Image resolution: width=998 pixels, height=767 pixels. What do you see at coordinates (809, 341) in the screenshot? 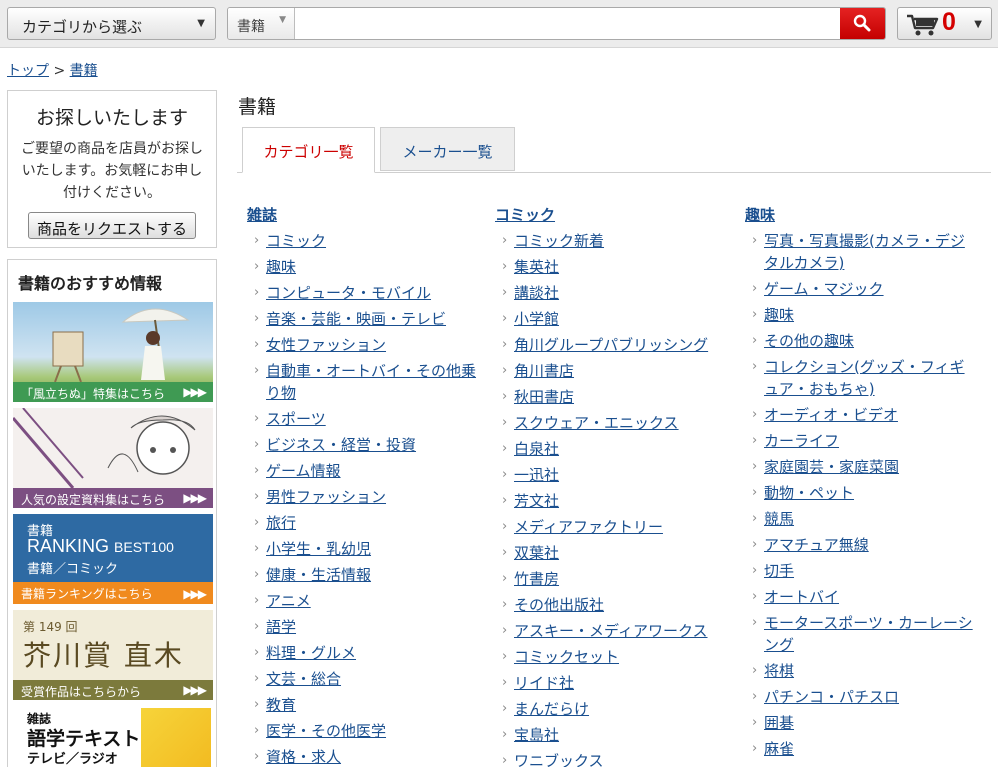
I see `category-link: その他の趣味` at bounding box center [809, 341].